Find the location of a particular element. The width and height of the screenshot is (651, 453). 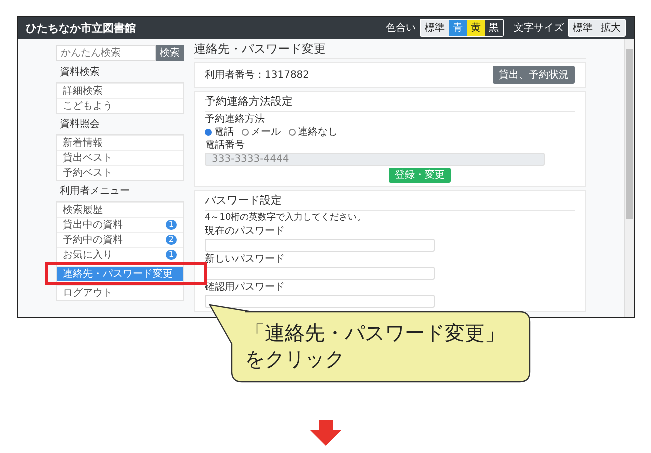

menu-item: 貸出ベスト is located at coordinates (120, 157).